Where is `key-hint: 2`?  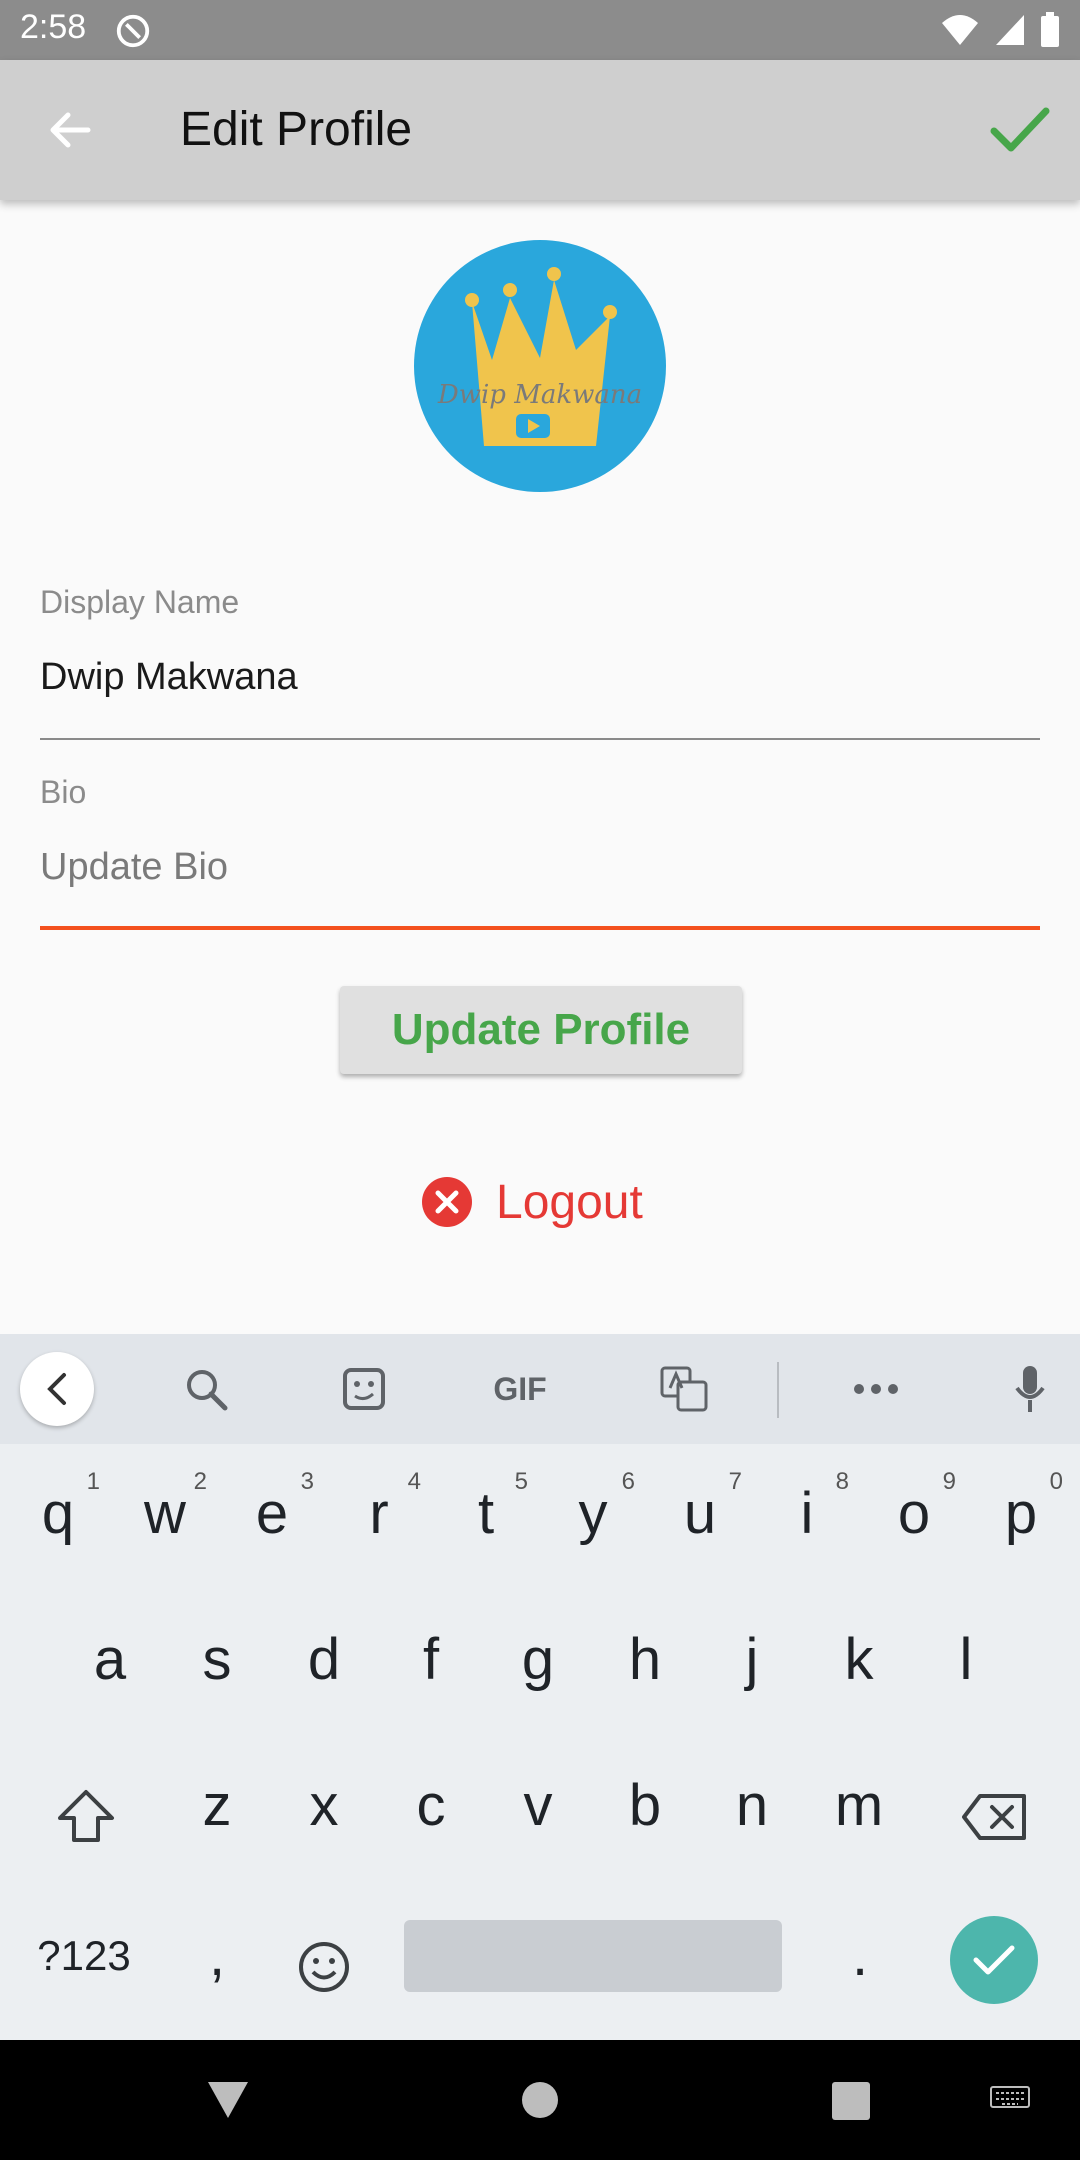 key-hint: 2 is located at coordinates (200, 1481).